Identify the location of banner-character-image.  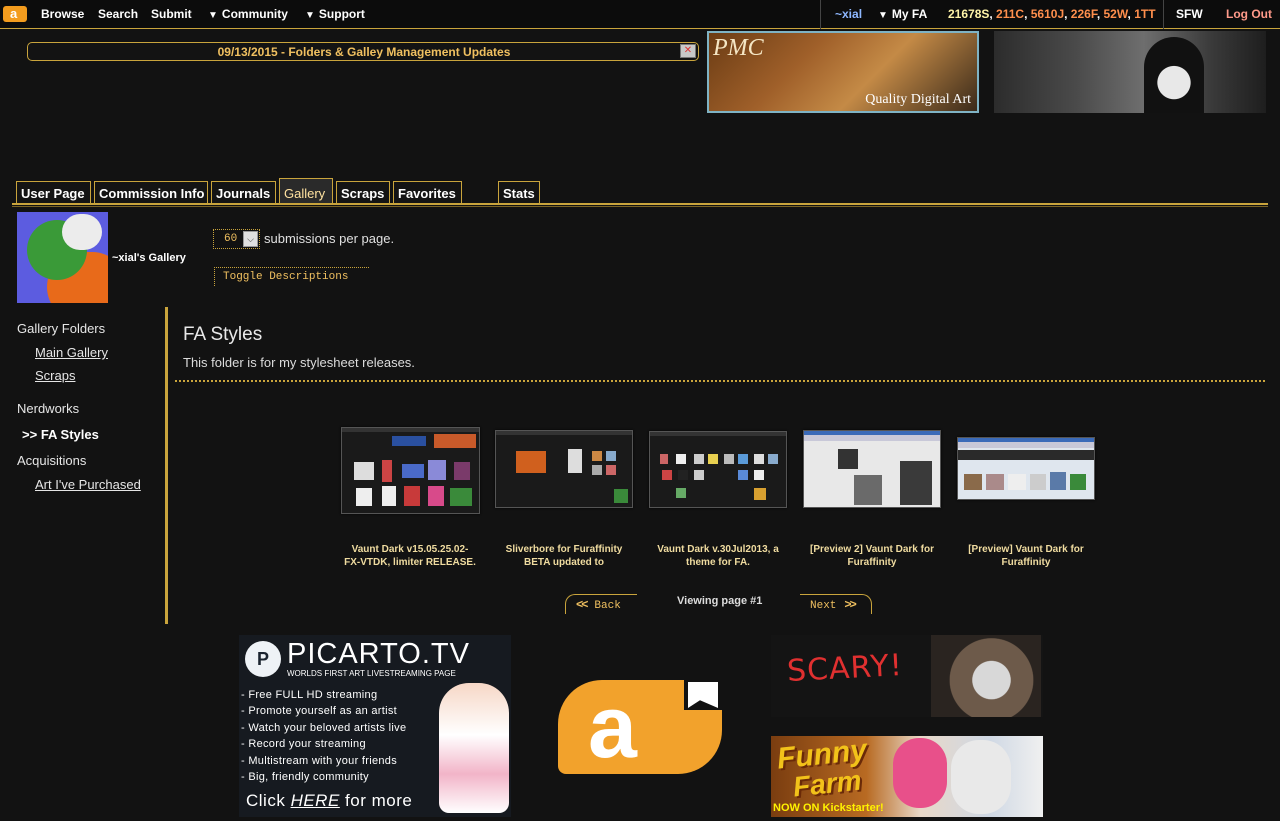
(1174, 75).